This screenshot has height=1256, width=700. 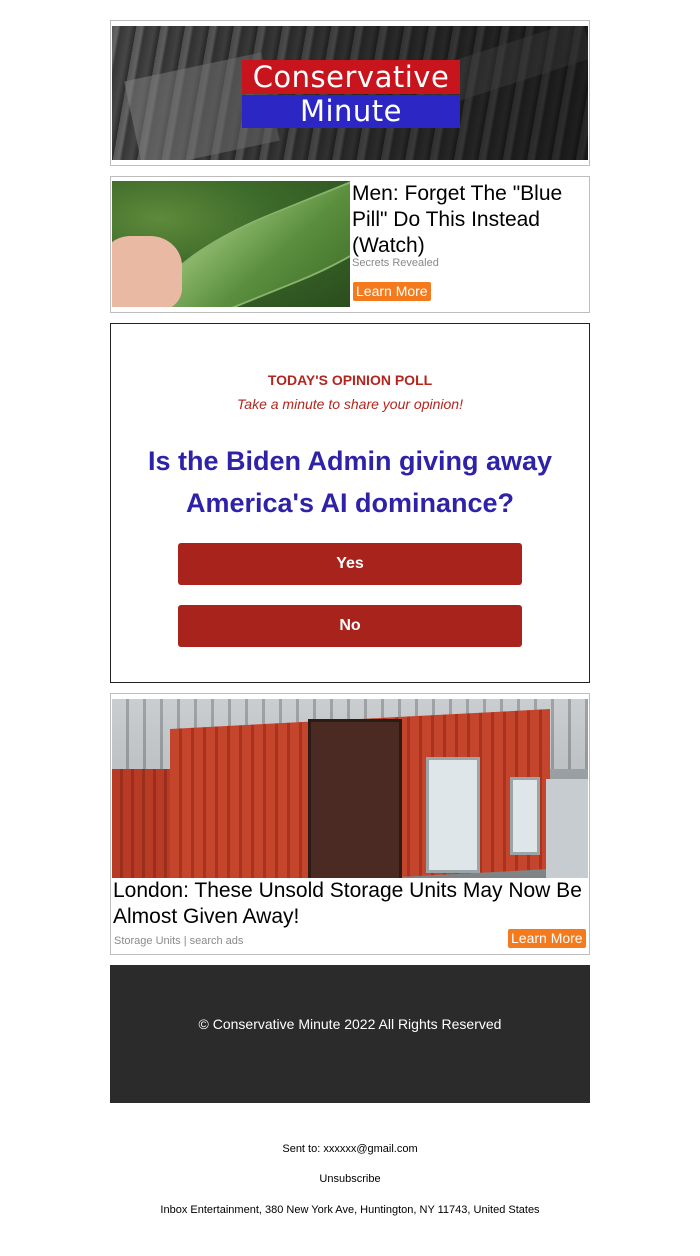 I want to click on ad-aloe-image, so click(x=231, y=244).